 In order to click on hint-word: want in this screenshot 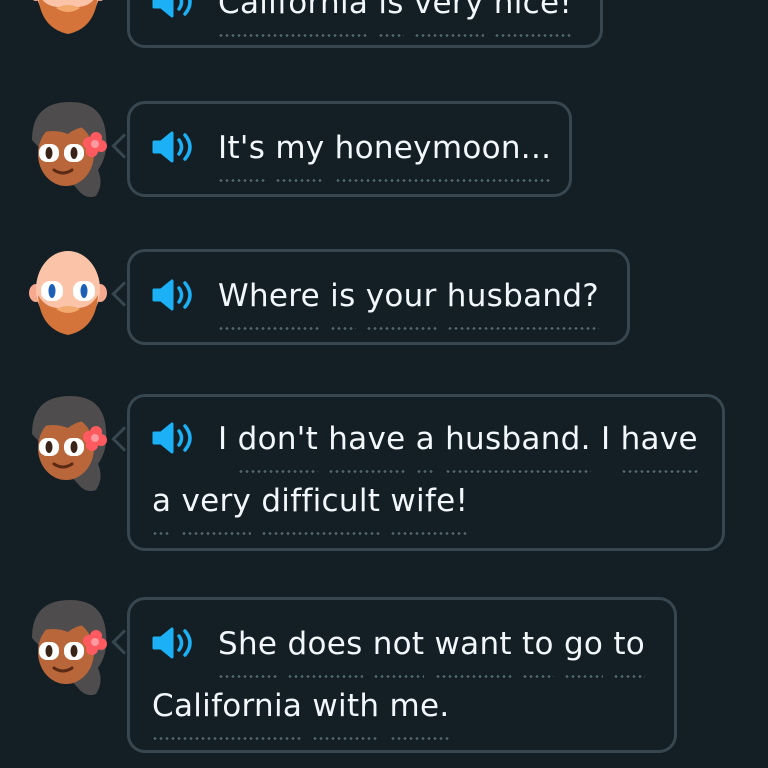, I will do `click(473, 651)`.